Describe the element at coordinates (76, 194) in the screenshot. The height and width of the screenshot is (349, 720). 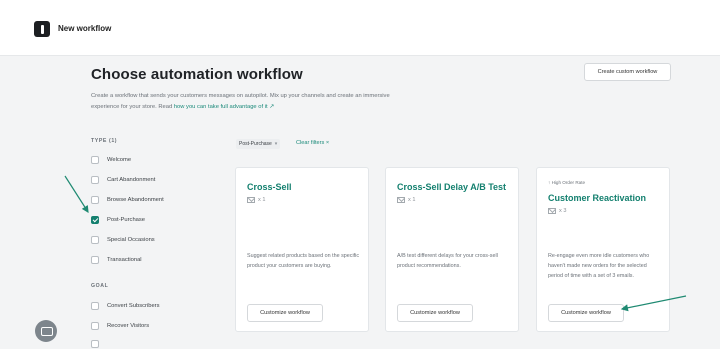
I see `arrow-to-post-purchase` at that location.